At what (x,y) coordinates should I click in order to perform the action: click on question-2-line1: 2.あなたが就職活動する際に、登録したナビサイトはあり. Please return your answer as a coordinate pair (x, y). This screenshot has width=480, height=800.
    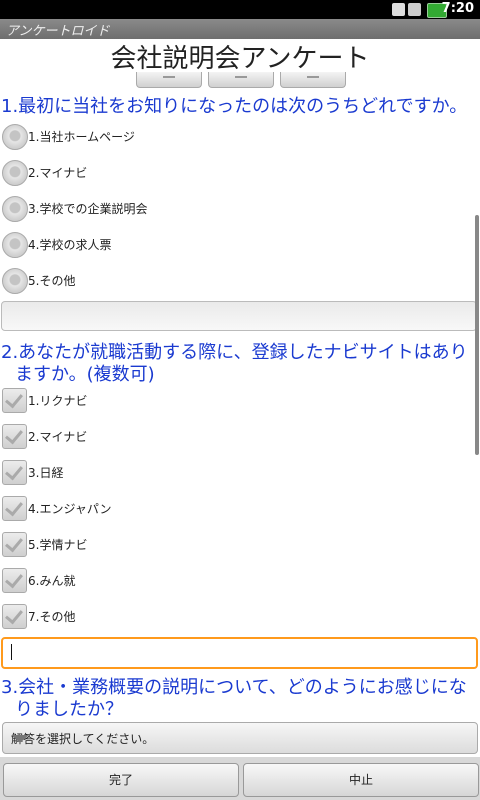
    Looking at the image, I should click on (234, 352).